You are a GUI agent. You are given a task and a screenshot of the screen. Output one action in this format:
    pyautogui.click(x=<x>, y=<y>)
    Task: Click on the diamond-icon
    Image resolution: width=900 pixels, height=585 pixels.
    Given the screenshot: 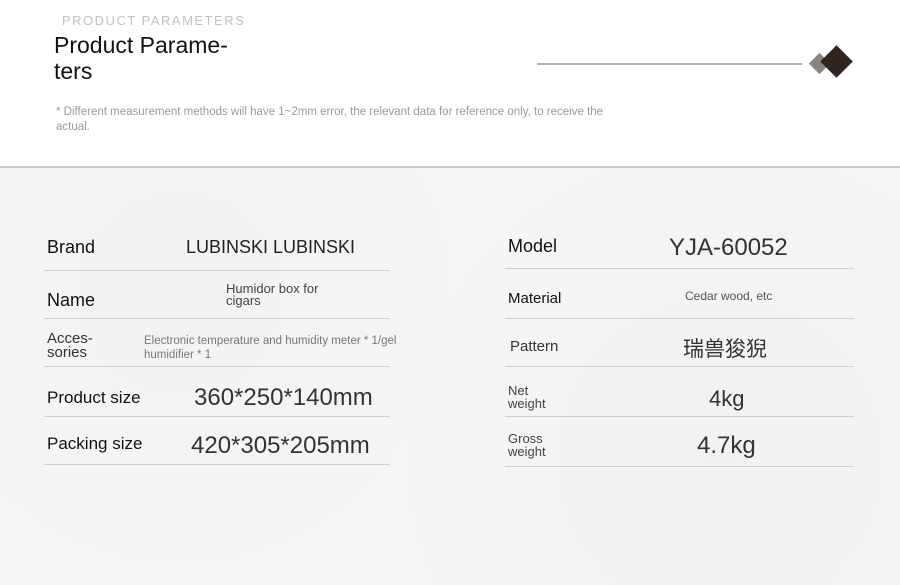 What is the action you would take?
    pyautogui.click(x=830, y=61)
    